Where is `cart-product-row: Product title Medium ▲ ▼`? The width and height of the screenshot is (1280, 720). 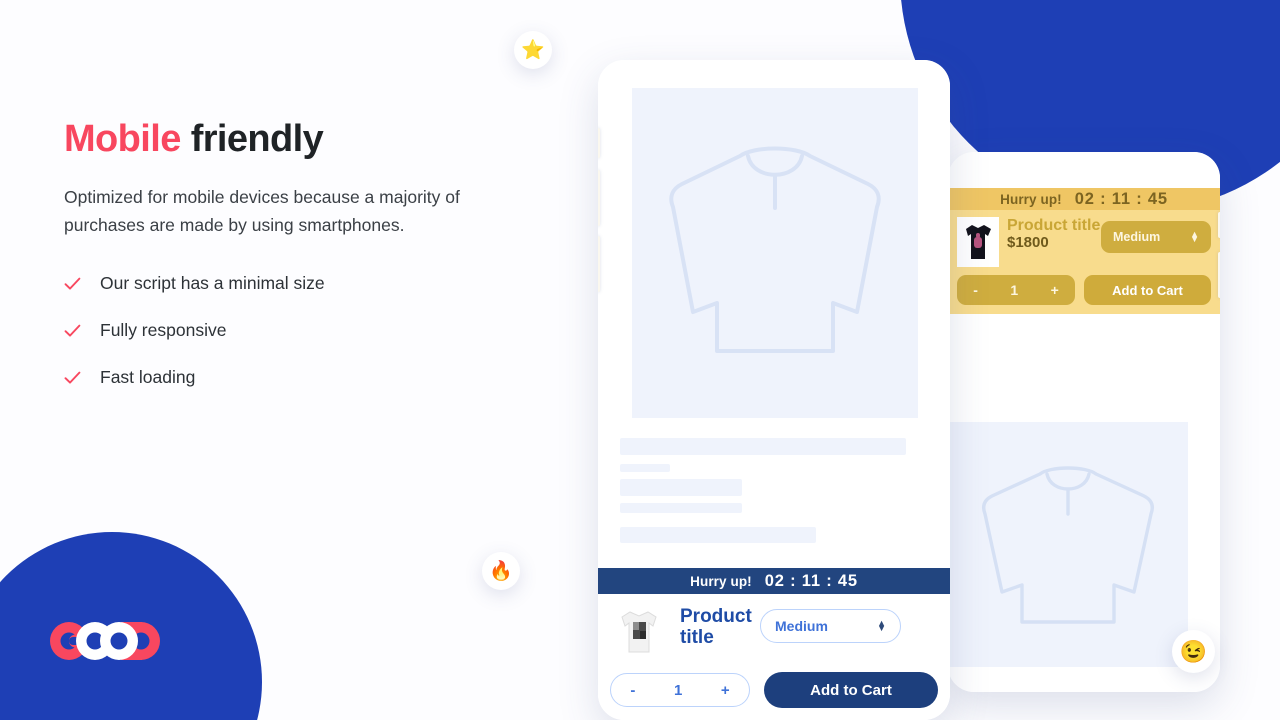
cart-product-row: Product title Medium ▲ ▼ is located at coordinates (774, 632).